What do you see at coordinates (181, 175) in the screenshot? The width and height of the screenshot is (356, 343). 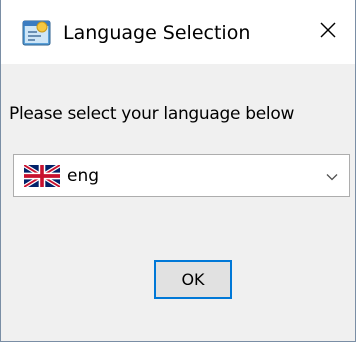 I see `language-dropdown: eng` at bounding box center [181, 175].